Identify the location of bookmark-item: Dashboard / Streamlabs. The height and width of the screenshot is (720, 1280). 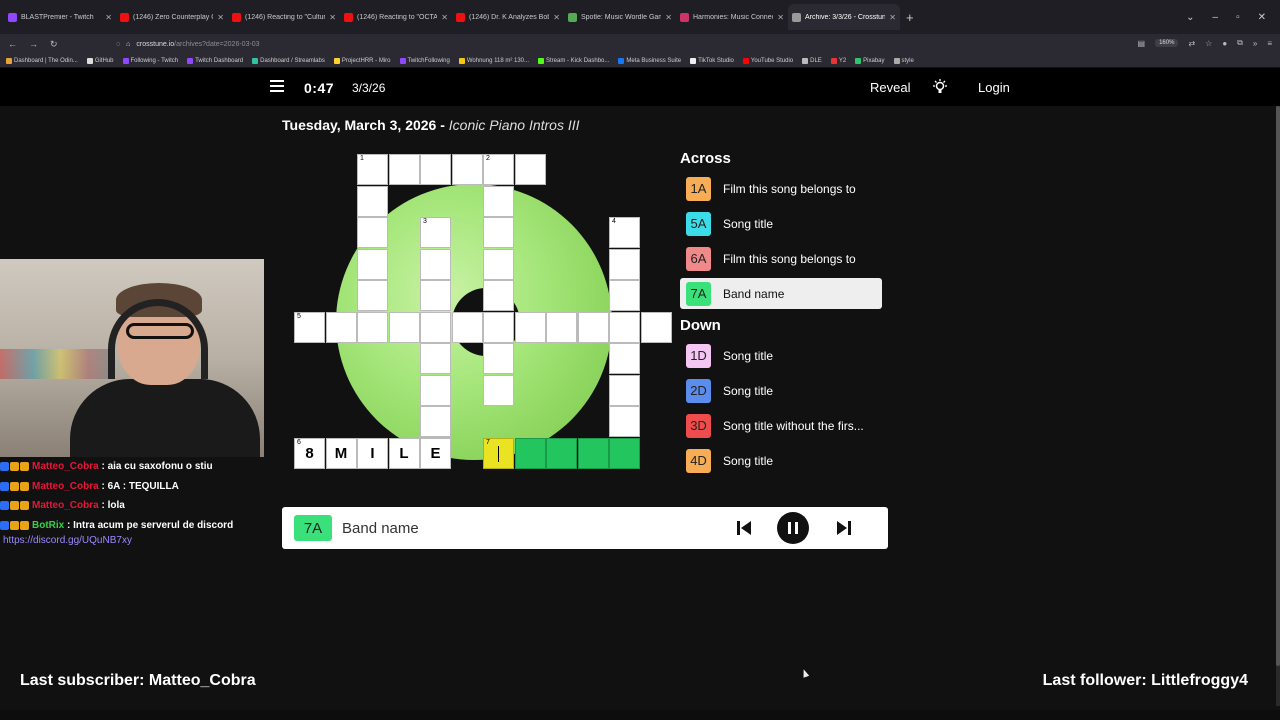
(288, 60).